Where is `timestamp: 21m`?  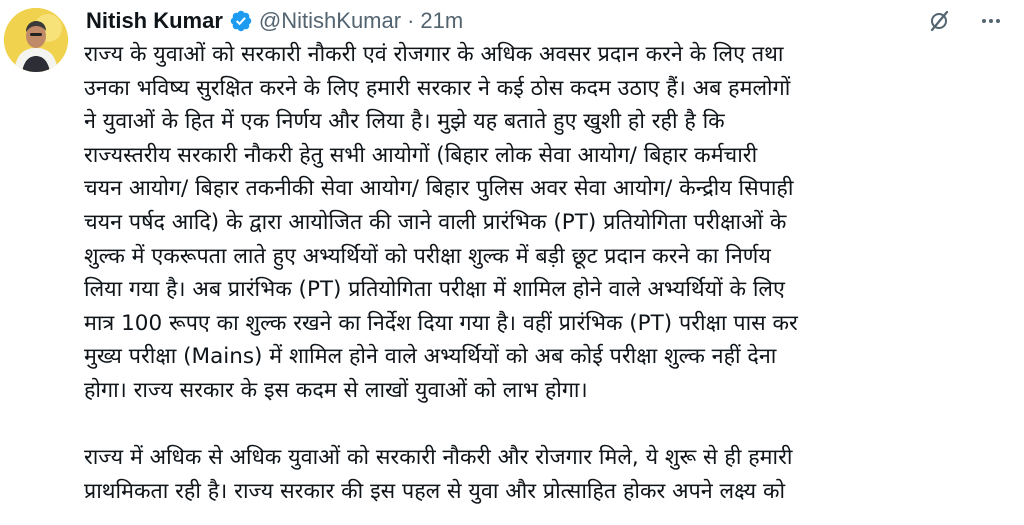
timestamp: 21m is located at coordinates (441, 21).